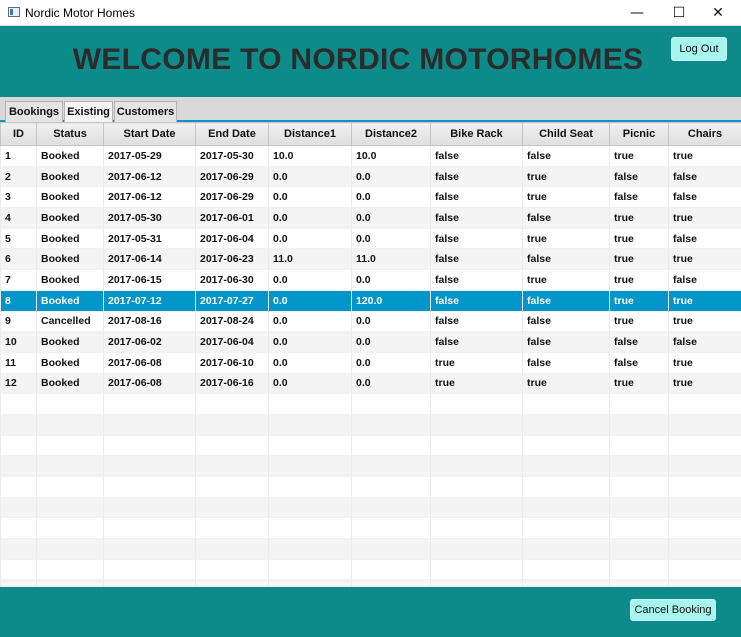 Image resolution: width=741 pixels, height=637 pixels. I want to click on column-header-bike-rack: Bike Rack, so click(476, 134).